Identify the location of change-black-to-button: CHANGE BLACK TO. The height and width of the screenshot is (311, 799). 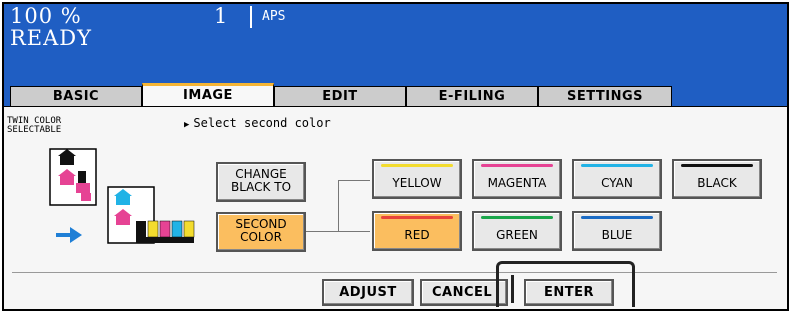
(261, 182).